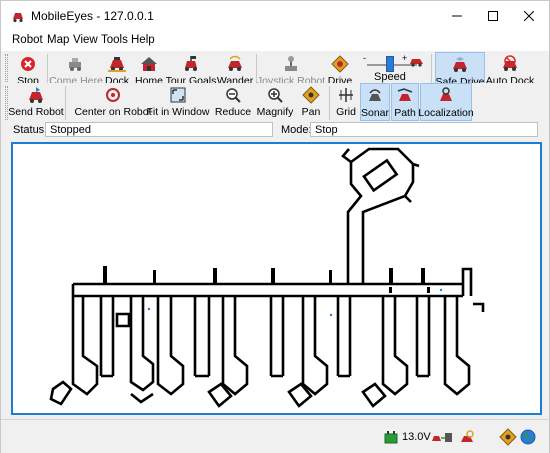  I want to click on menu-bar: Robot Map View Tools Help, so click(275, 41).